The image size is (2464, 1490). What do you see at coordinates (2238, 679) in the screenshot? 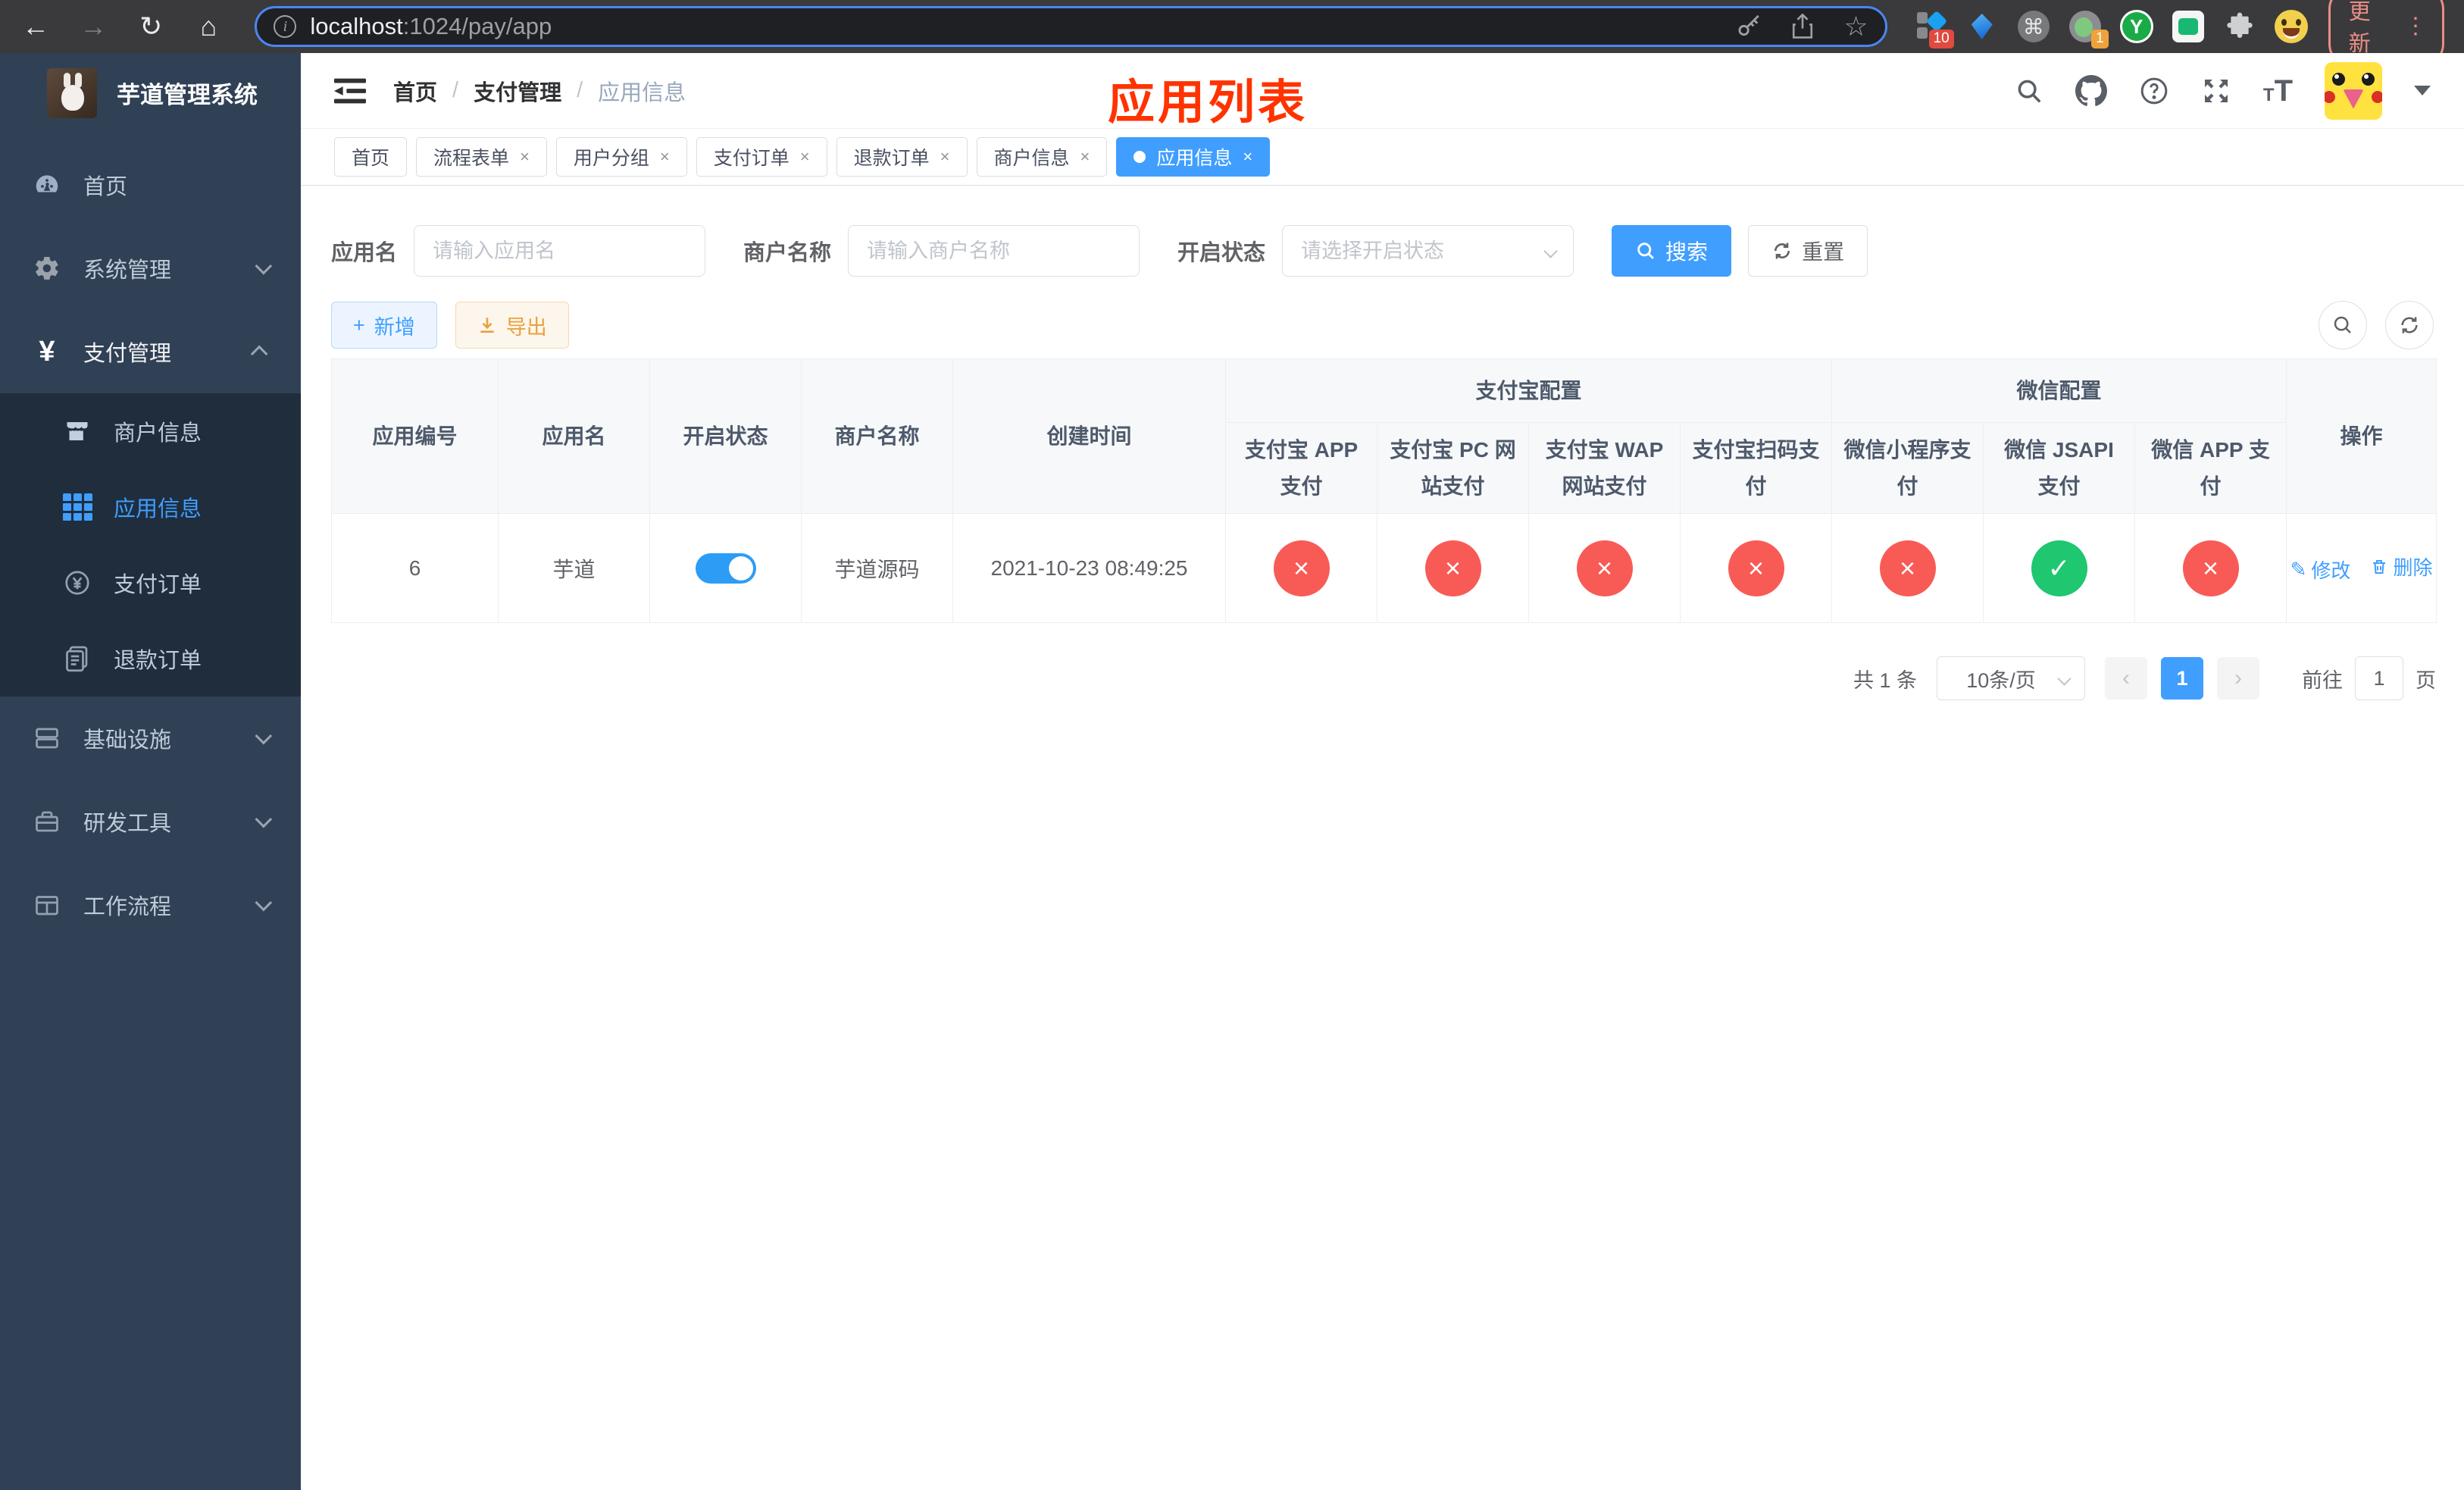
I see `next-page-button: ›` at bounding box center [2238, 679].